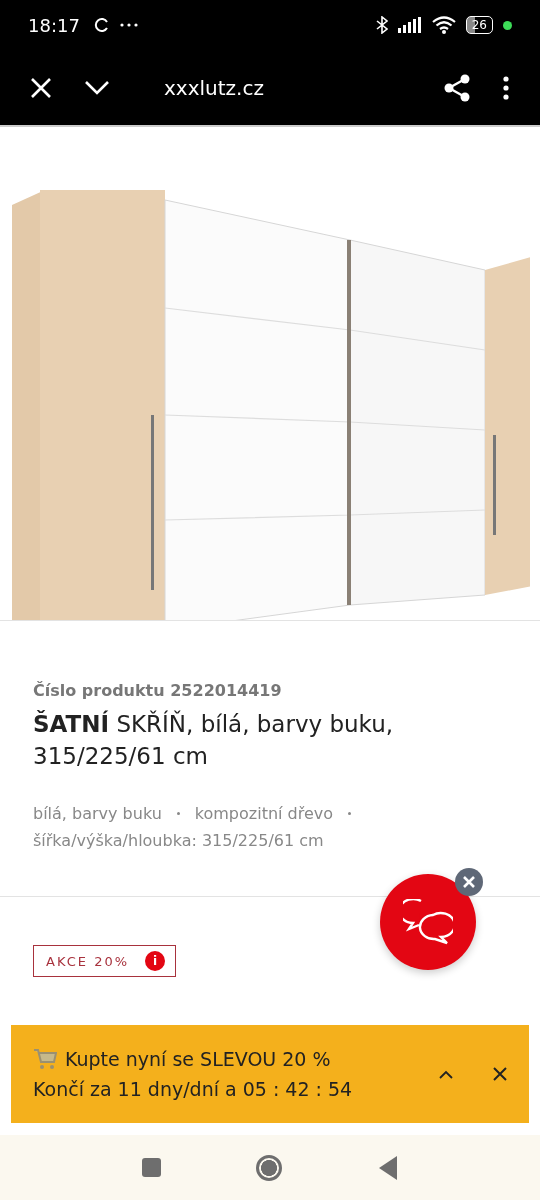 The height and width of the screenshot is (1200, 540). What do you see at coordinates (443, 25) in the screenshot?
I see `wifi-icon` at bounding box center [443, 25].